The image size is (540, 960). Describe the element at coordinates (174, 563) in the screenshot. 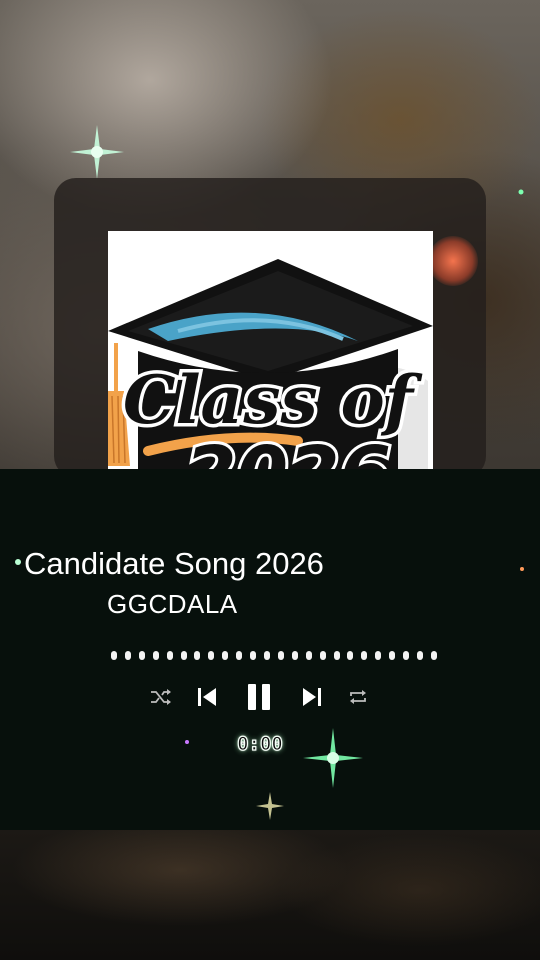

I see `song-title: Candidate Song 2026` at that location.